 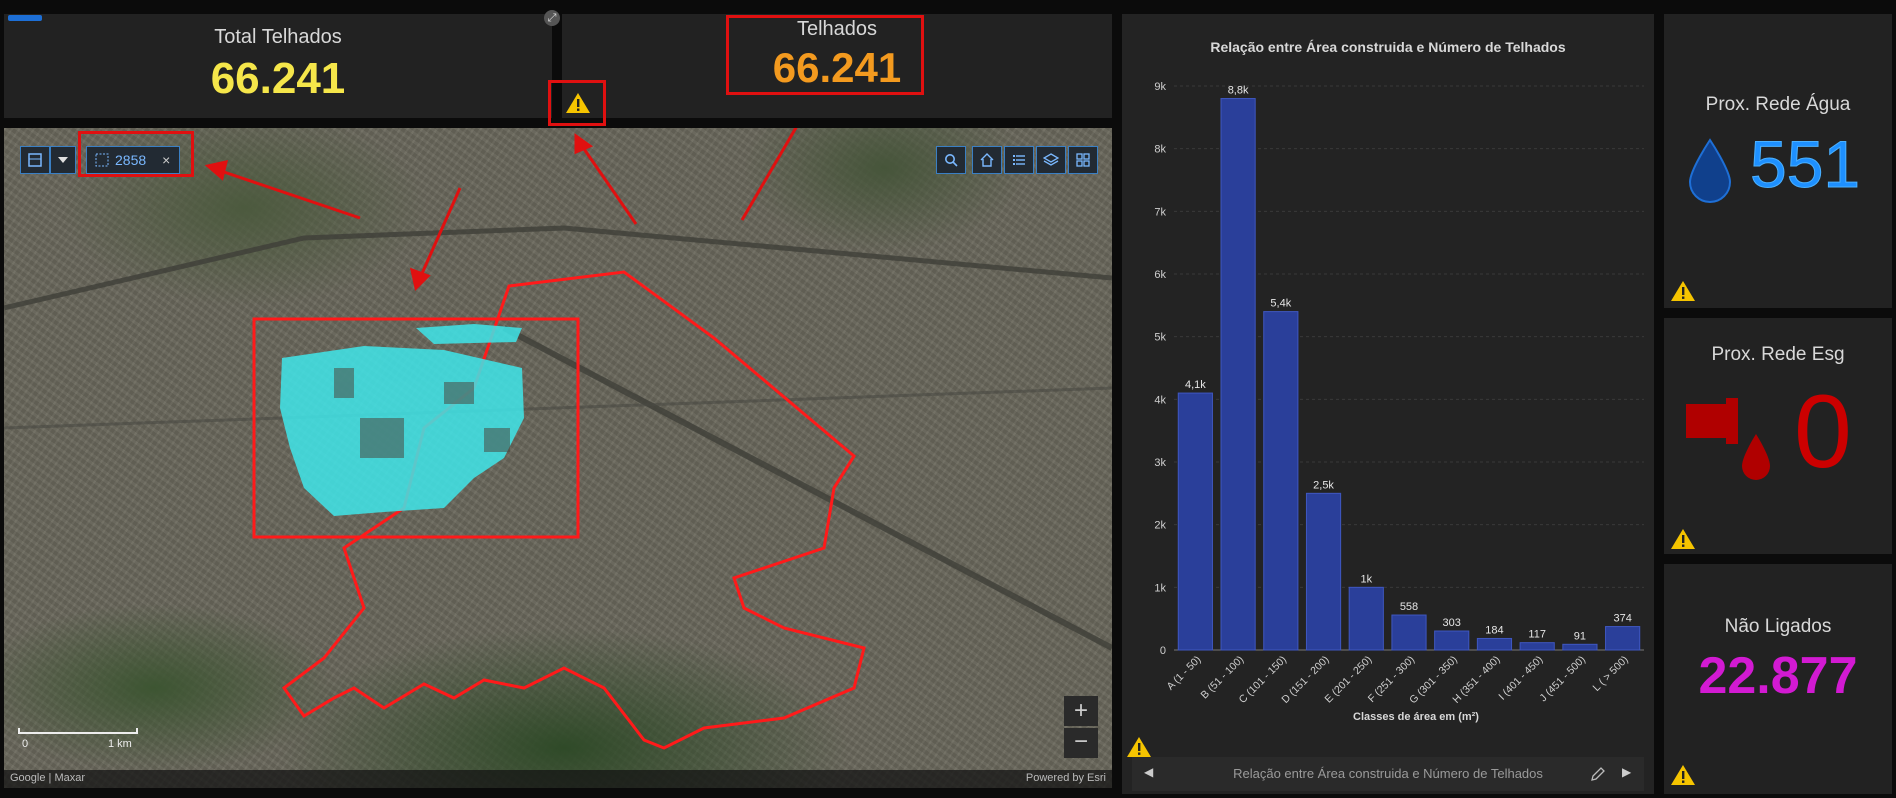 I want to click on chart-xlabel: Classes de área em (m²), so click(x=1416, y=717).